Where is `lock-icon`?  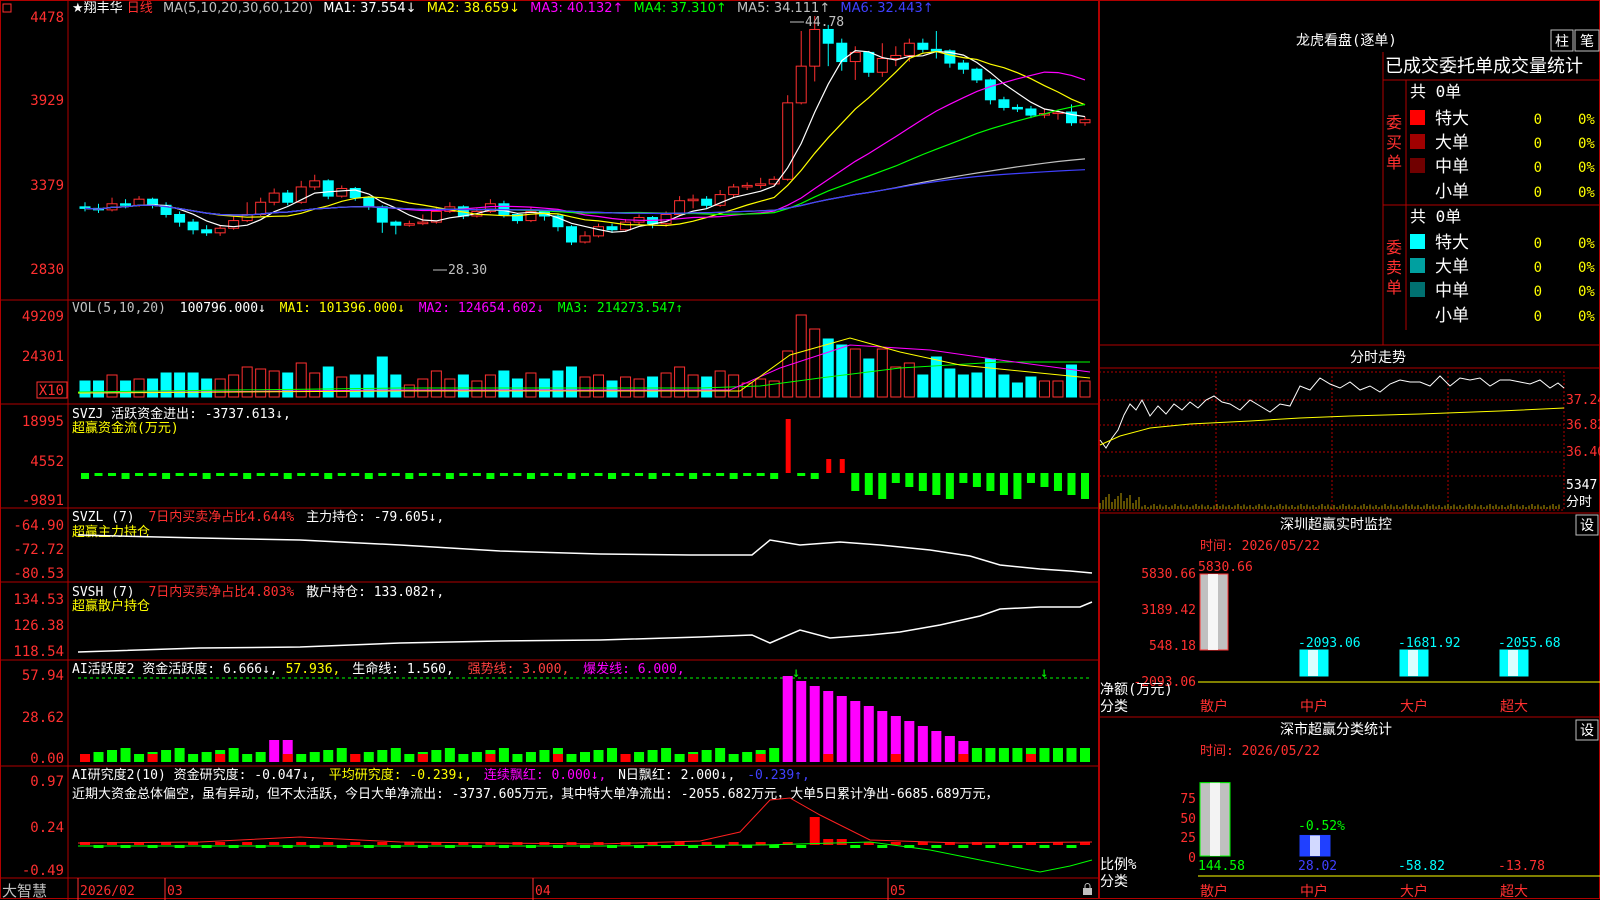
lock-icon is located at coordinates (1087, 889).